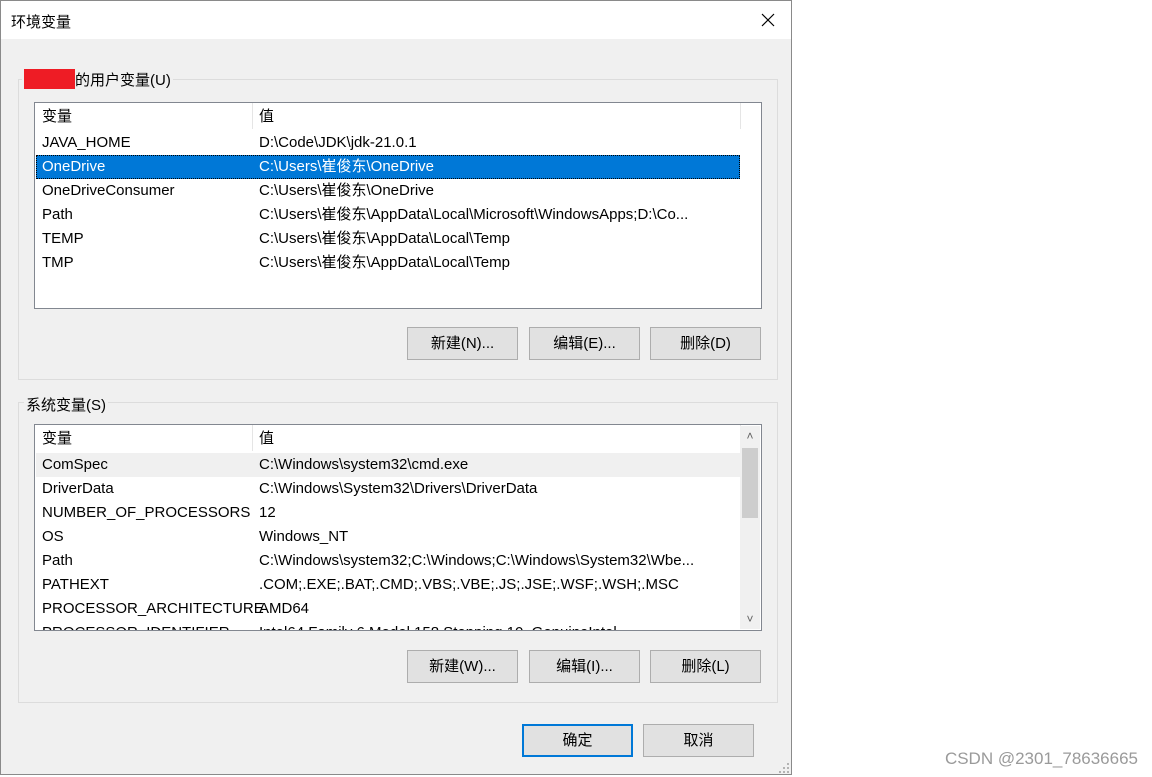  What do you see at coordinates (784, 768) in the screenshot?
I see `resize-grip-icon` at bounding box center [784, 768].